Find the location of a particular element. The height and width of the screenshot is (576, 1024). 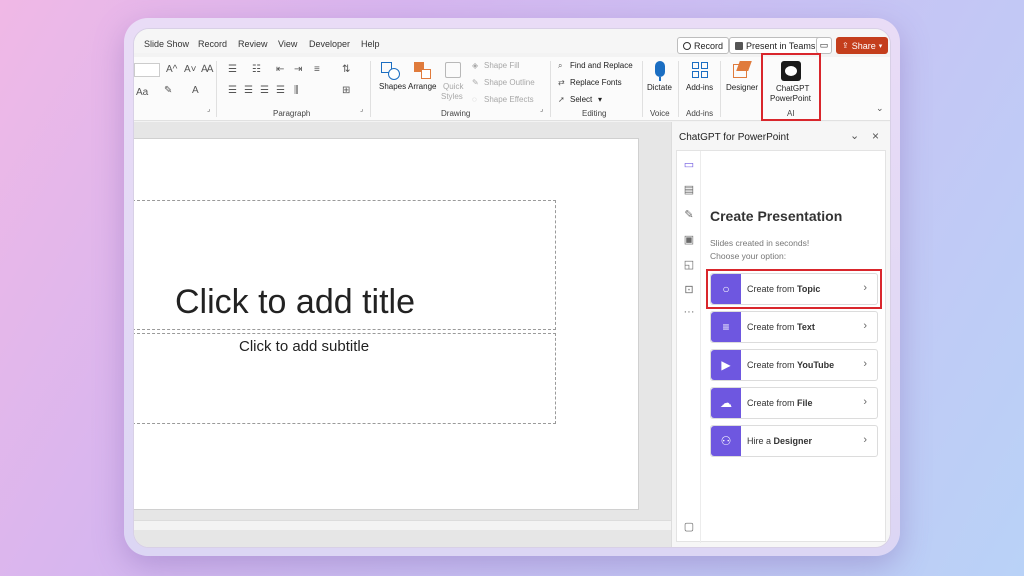

status-strip is located at coordinates (402, 525).